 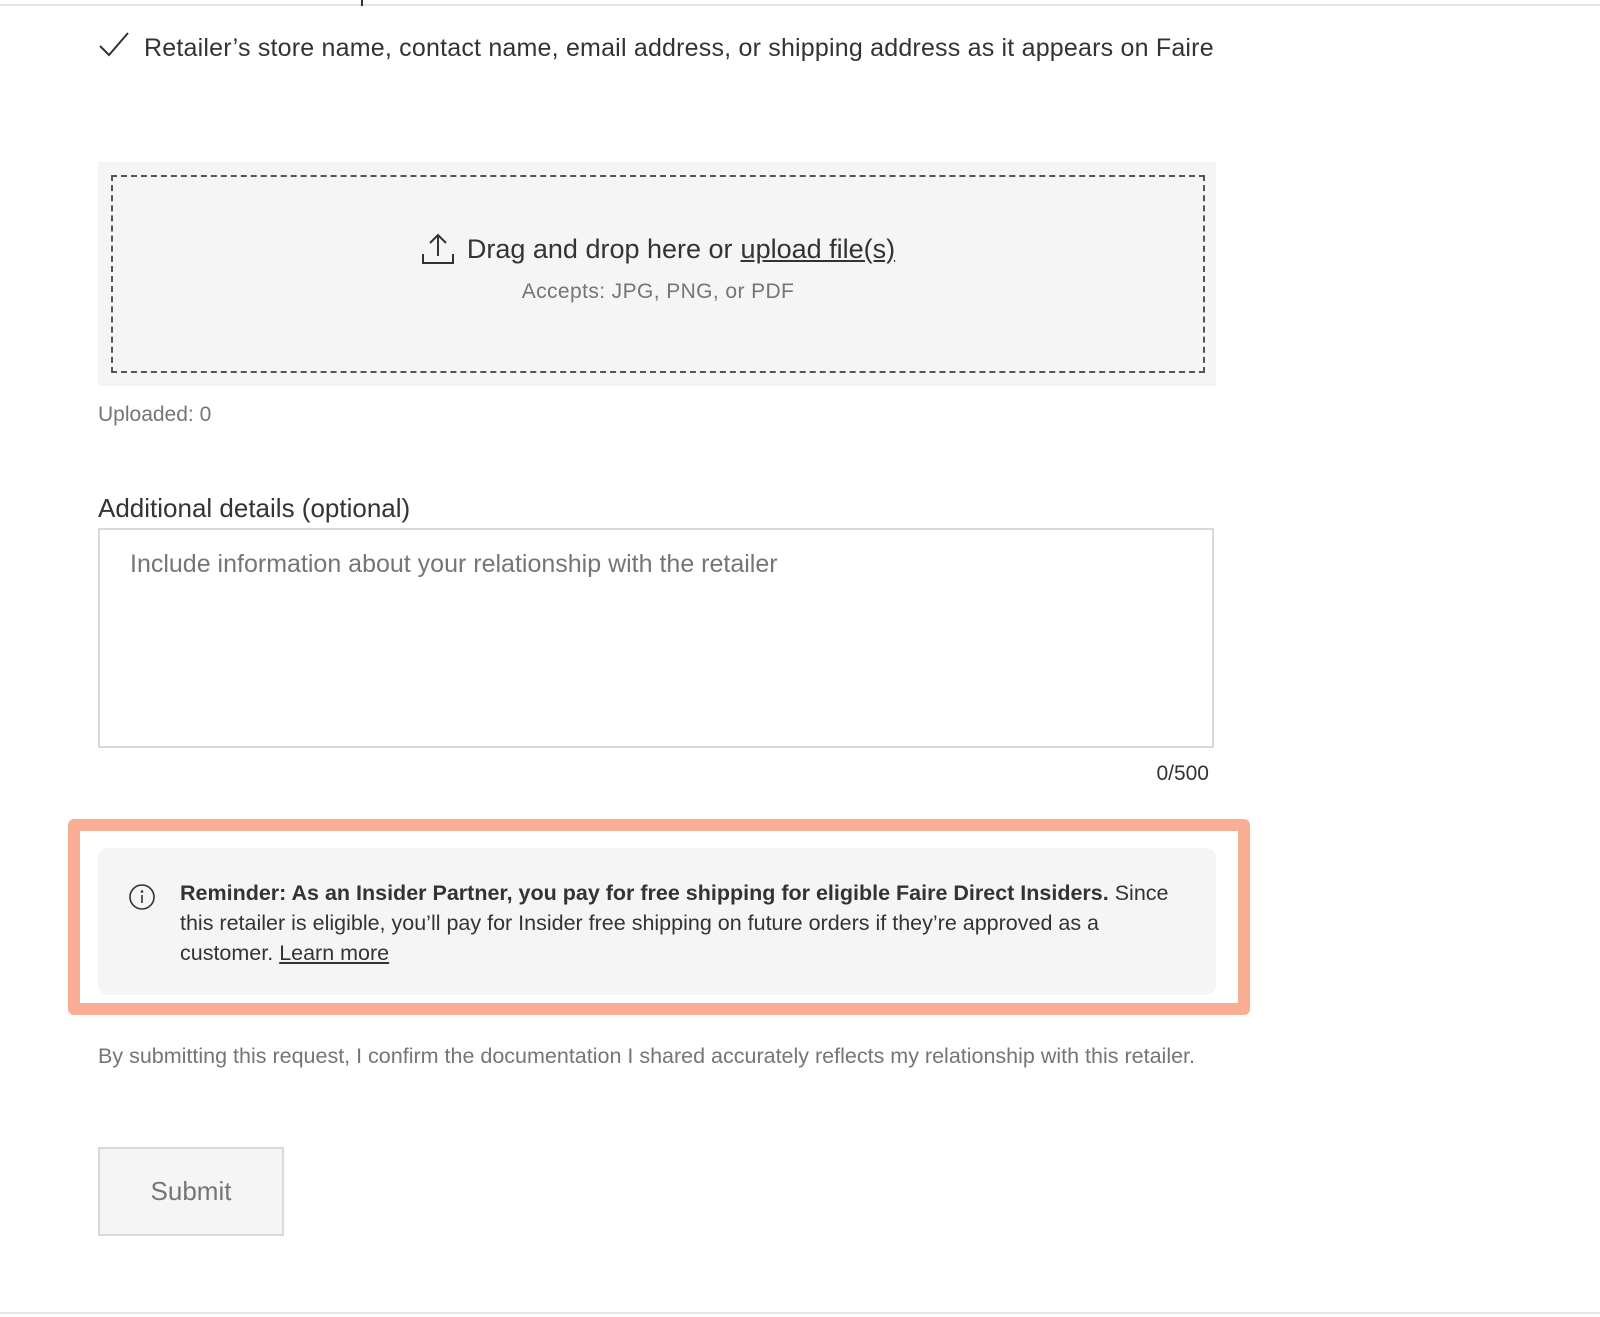 What do you see at coordinates (1182, 773) in the screenshot?
I see `character-counter: 0/500` at bounding box center [1182, 773].